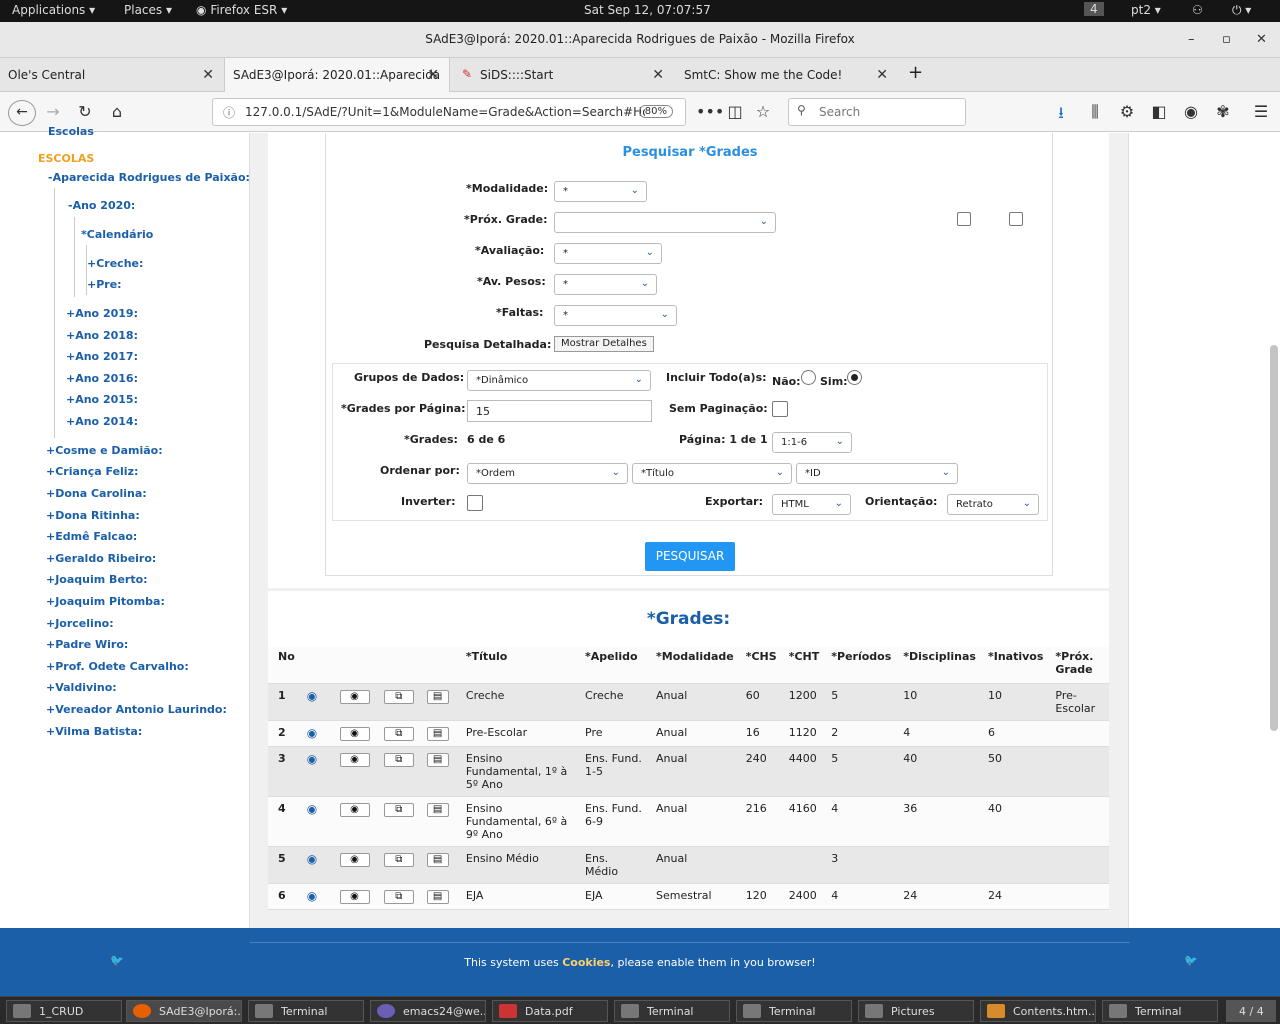  Describe the element at coordinates (562, 75) in the screenshot. I see `tab-sids: ✎ SiDS::::Start ✕` at that location.